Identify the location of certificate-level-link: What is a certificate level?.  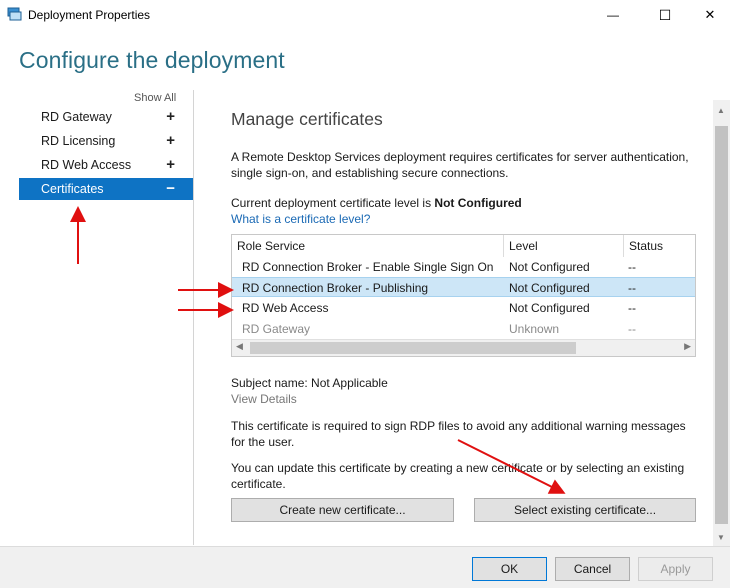
(300, 219).